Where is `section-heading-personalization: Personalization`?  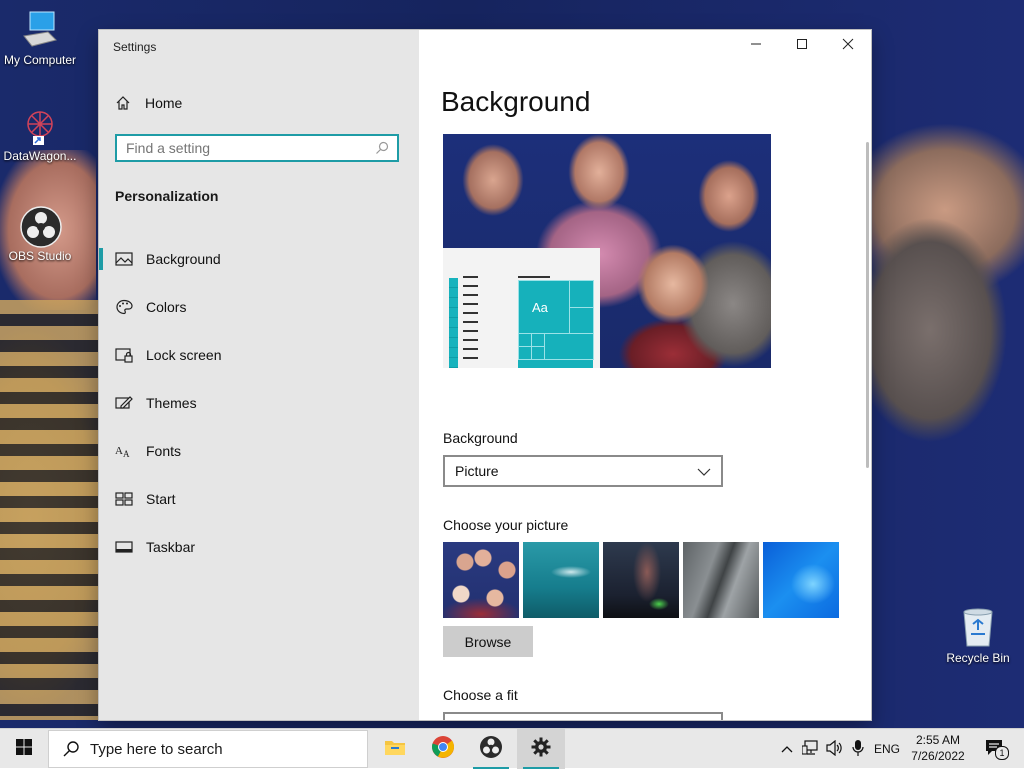 section-heading-personalization: Personalization is located at coordinates (167, 196).